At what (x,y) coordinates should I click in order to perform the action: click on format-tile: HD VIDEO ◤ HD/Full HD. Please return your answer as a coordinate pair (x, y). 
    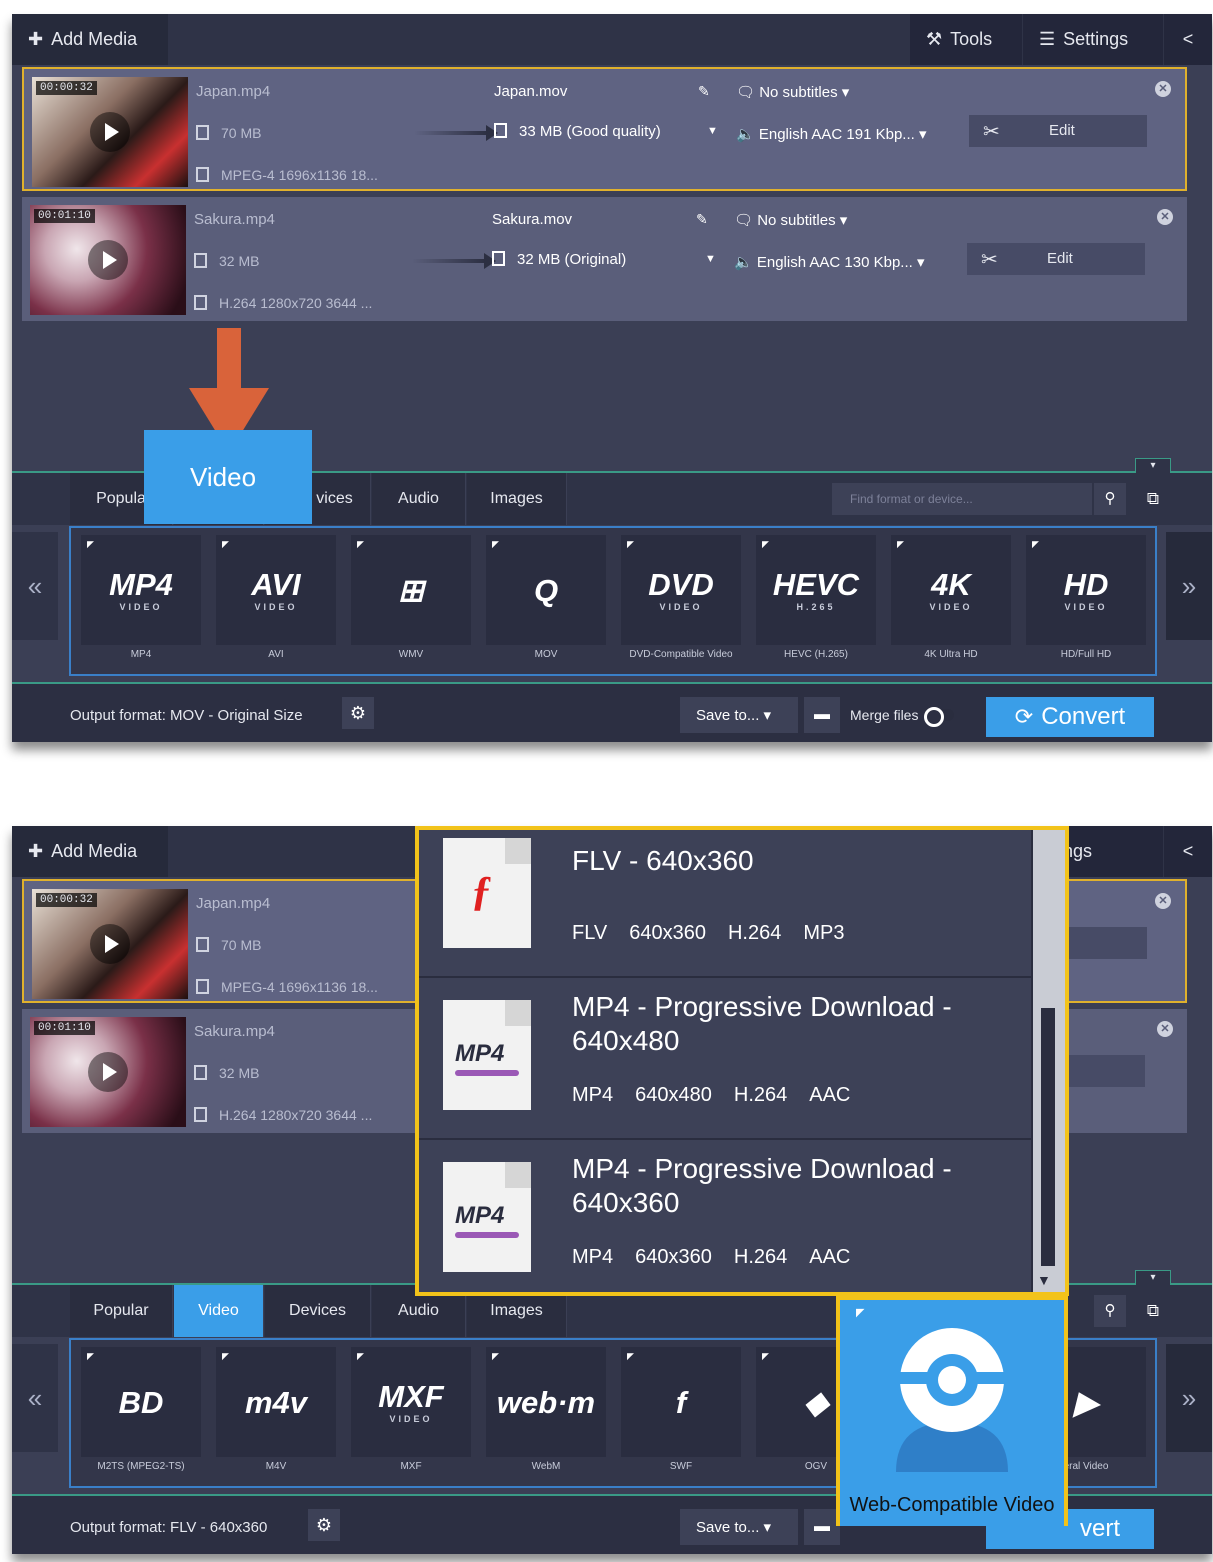
    Looking at the image, I should click on (1086, 604).